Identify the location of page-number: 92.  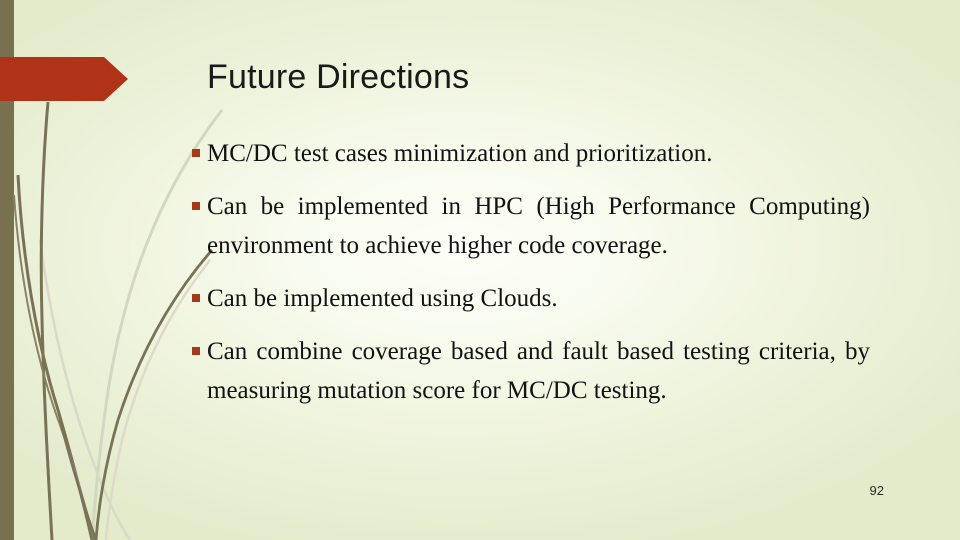
(876, 490).